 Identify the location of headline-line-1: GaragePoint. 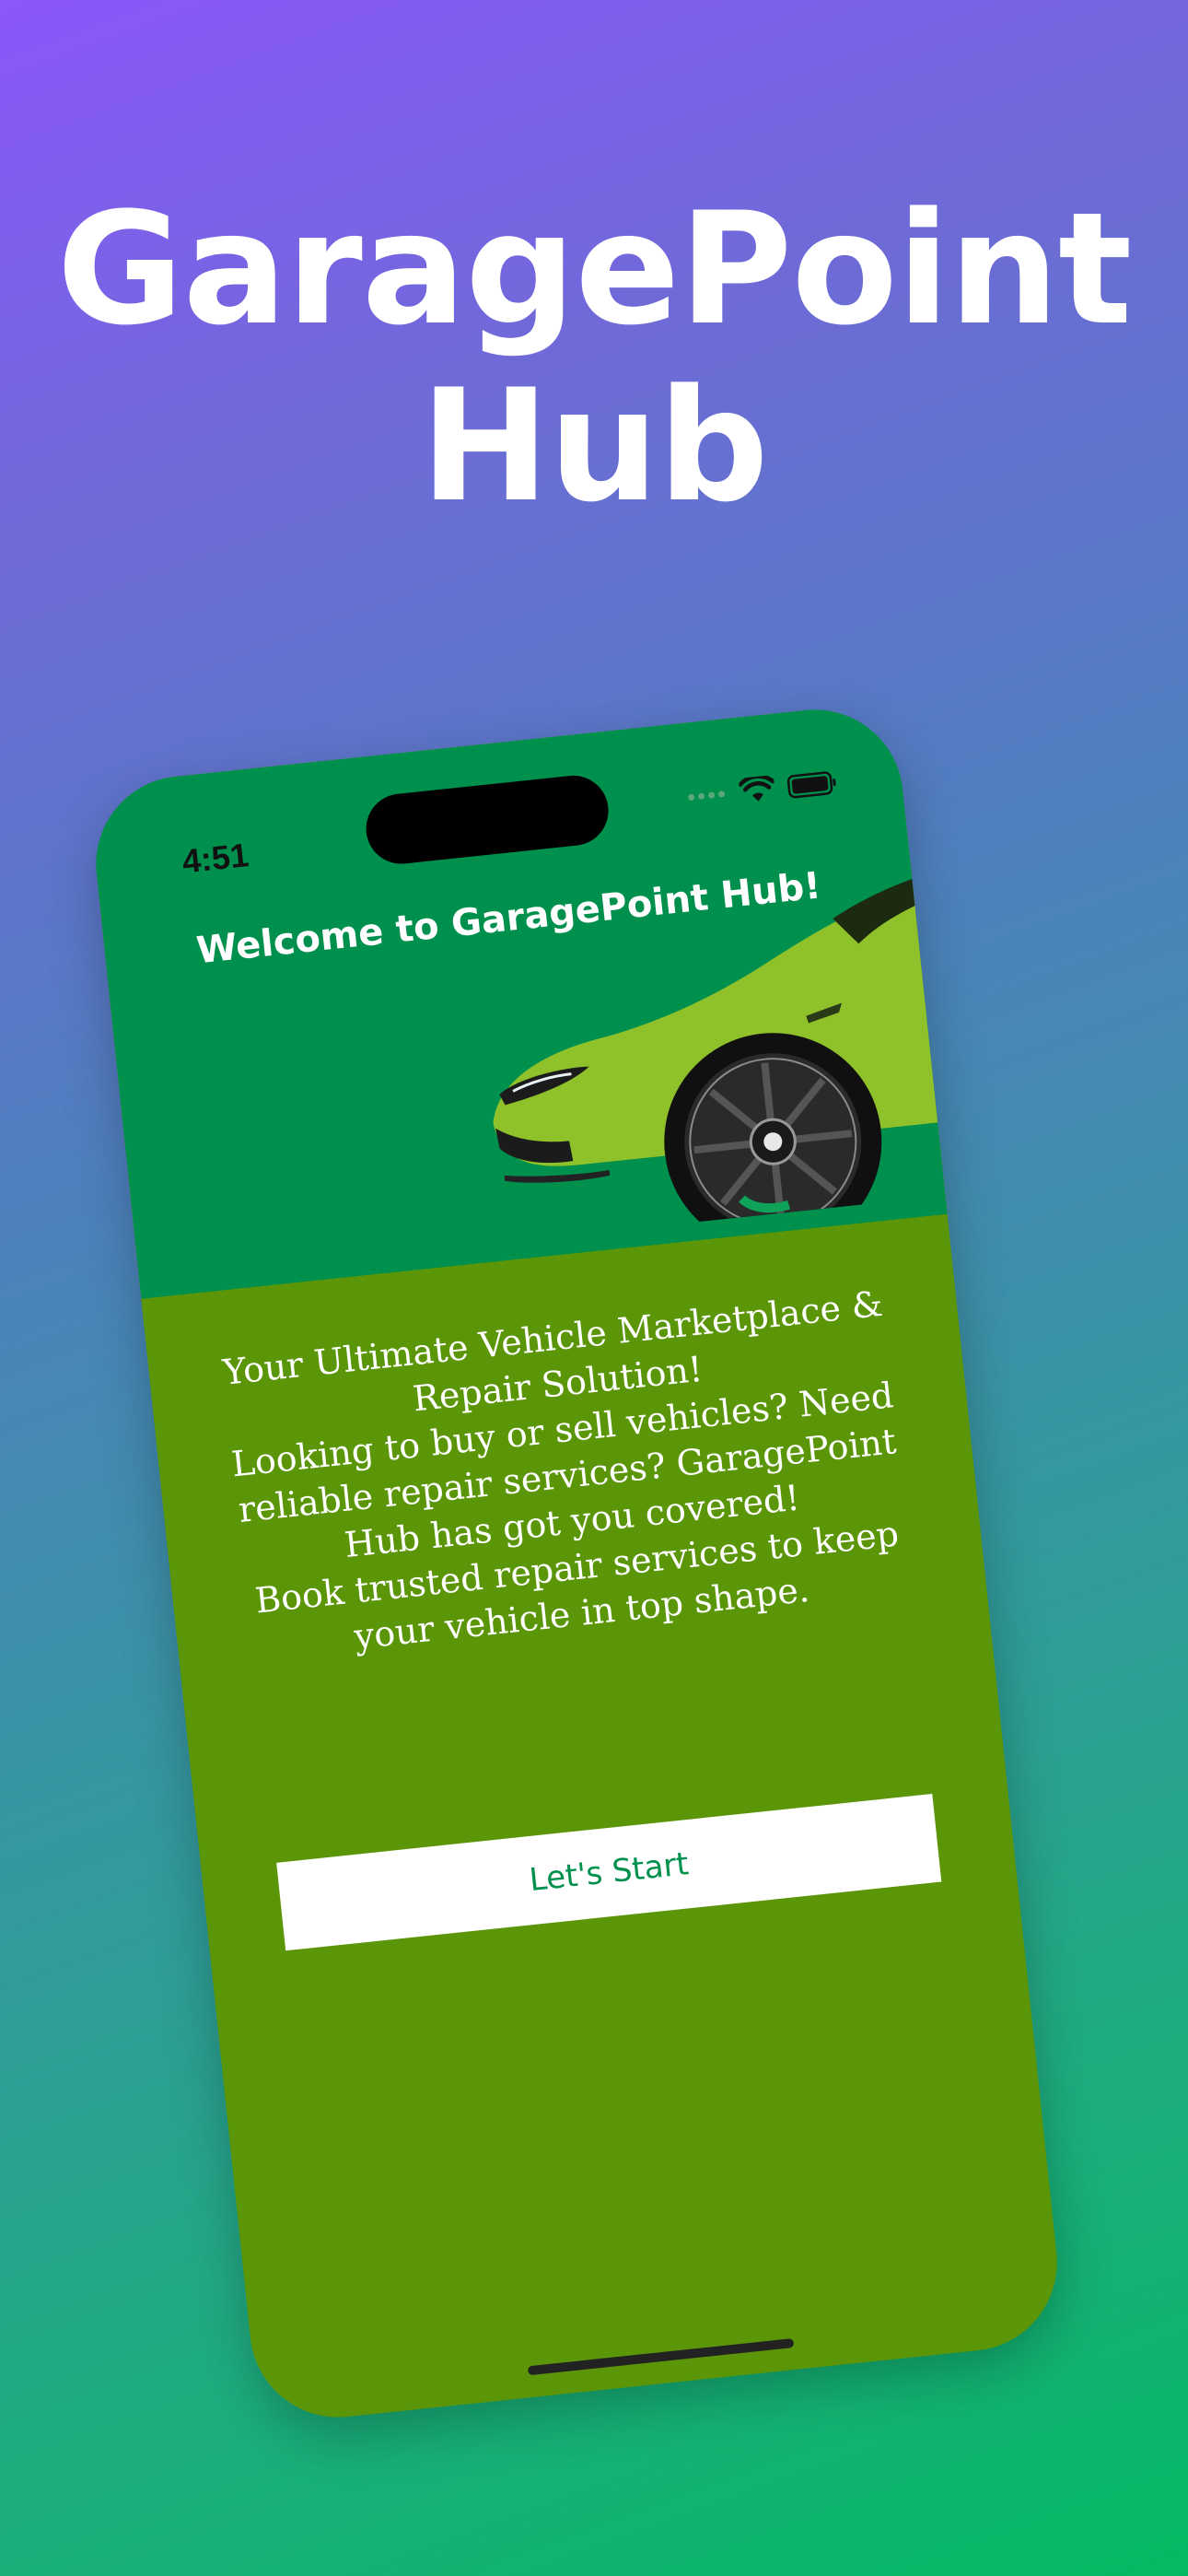
(594, 269).